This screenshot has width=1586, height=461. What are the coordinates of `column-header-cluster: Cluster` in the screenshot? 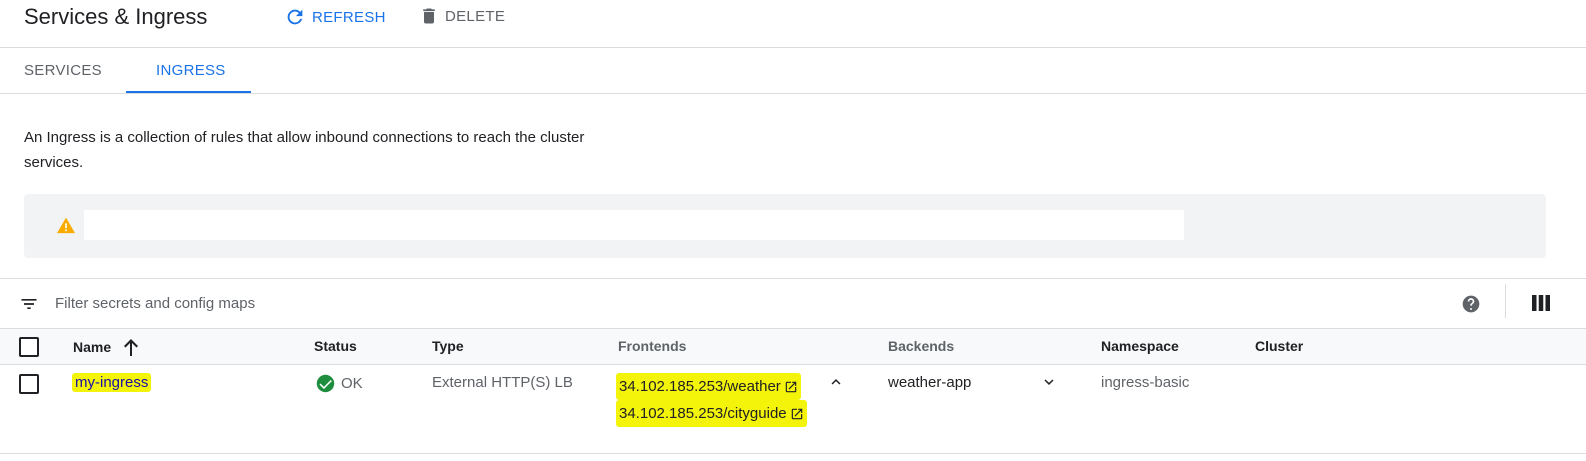 It's located at (1279, 346).